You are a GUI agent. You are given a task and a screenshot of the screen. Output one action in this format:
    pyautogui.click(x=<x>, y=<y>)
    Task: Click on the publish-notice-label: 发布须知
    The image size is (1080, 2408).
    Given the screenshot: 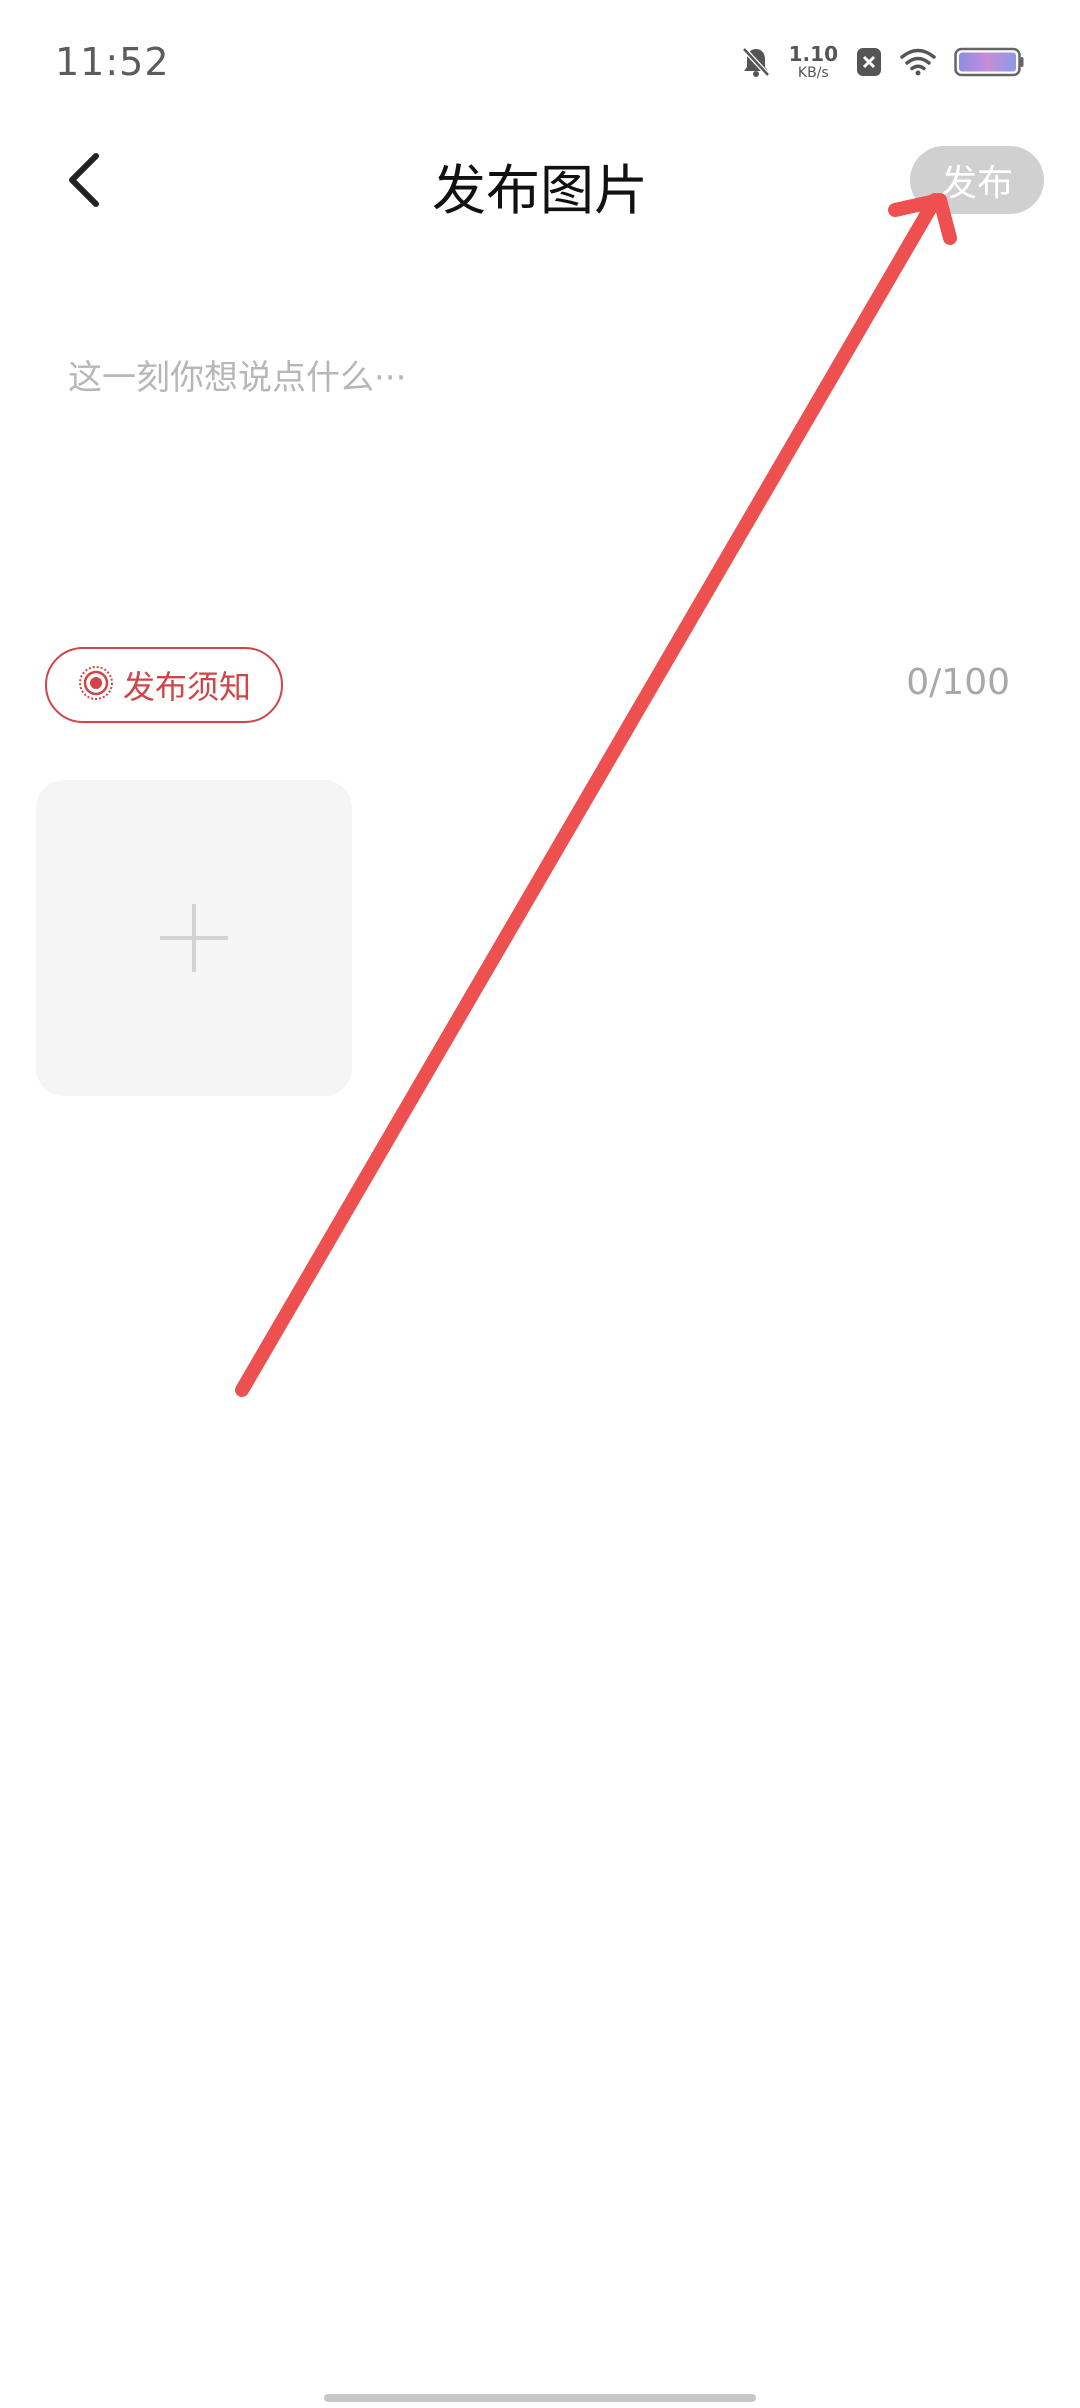 What is the action you would take?
    pyautogui.click(x=187, y=687)
    